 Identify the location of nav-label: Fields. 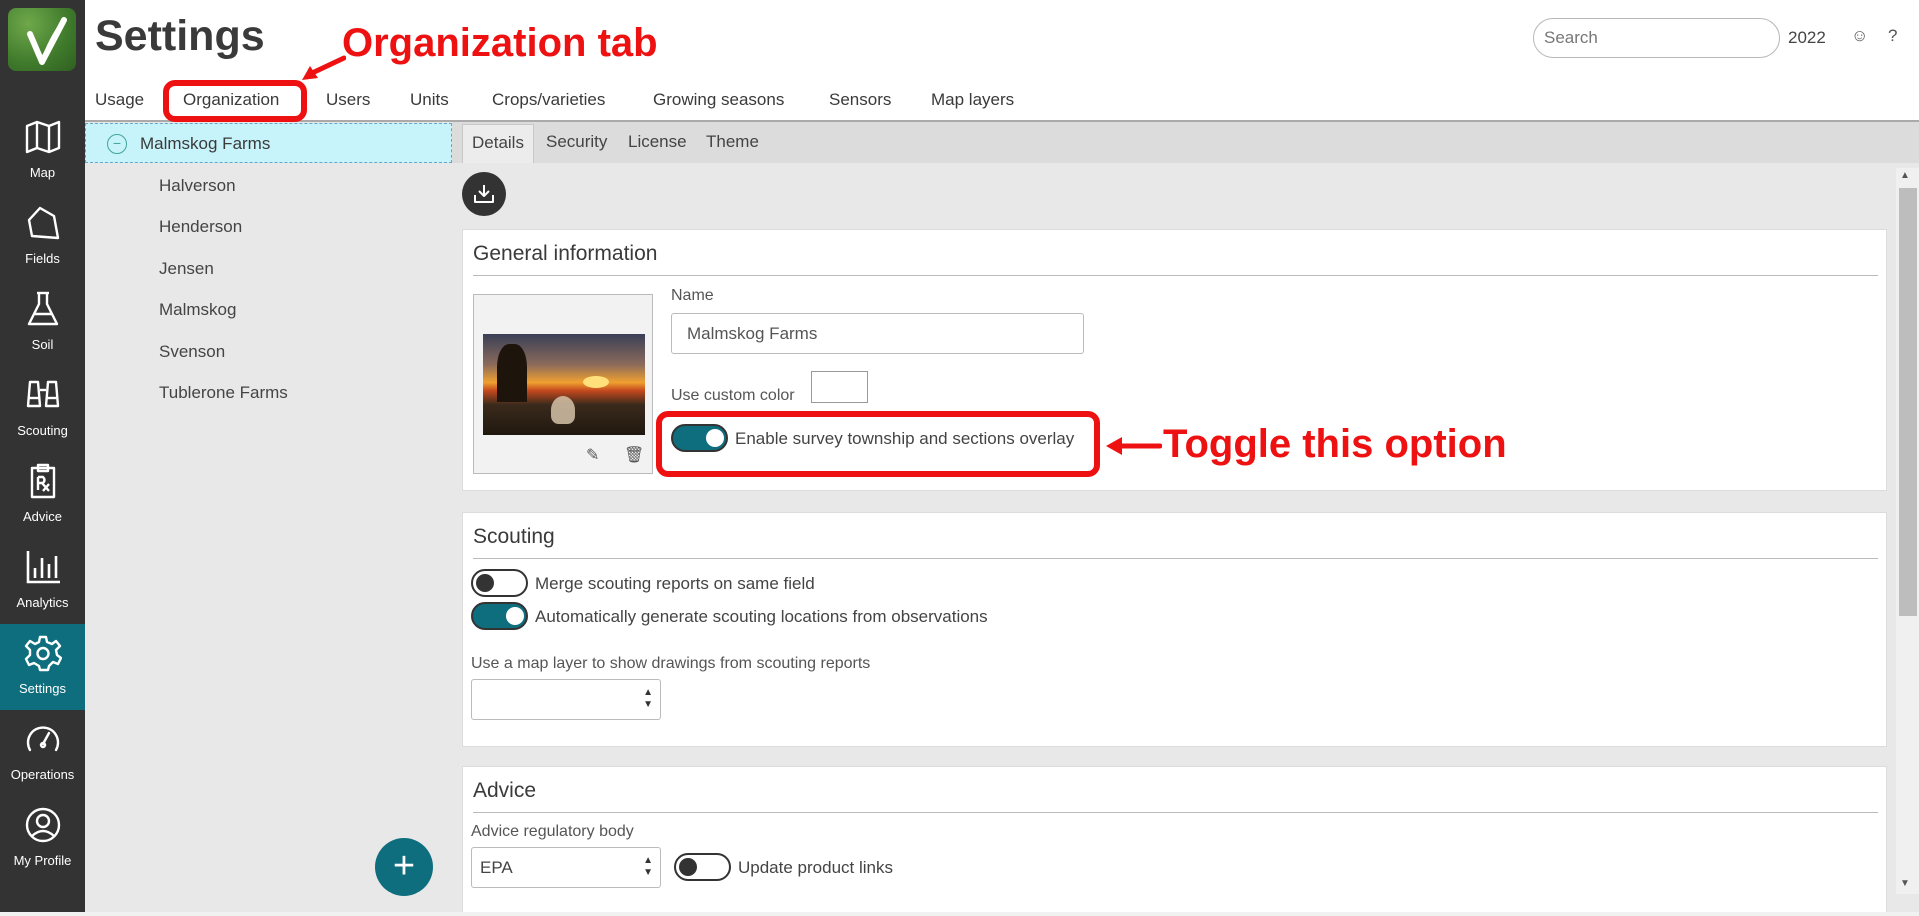
(42, 258).